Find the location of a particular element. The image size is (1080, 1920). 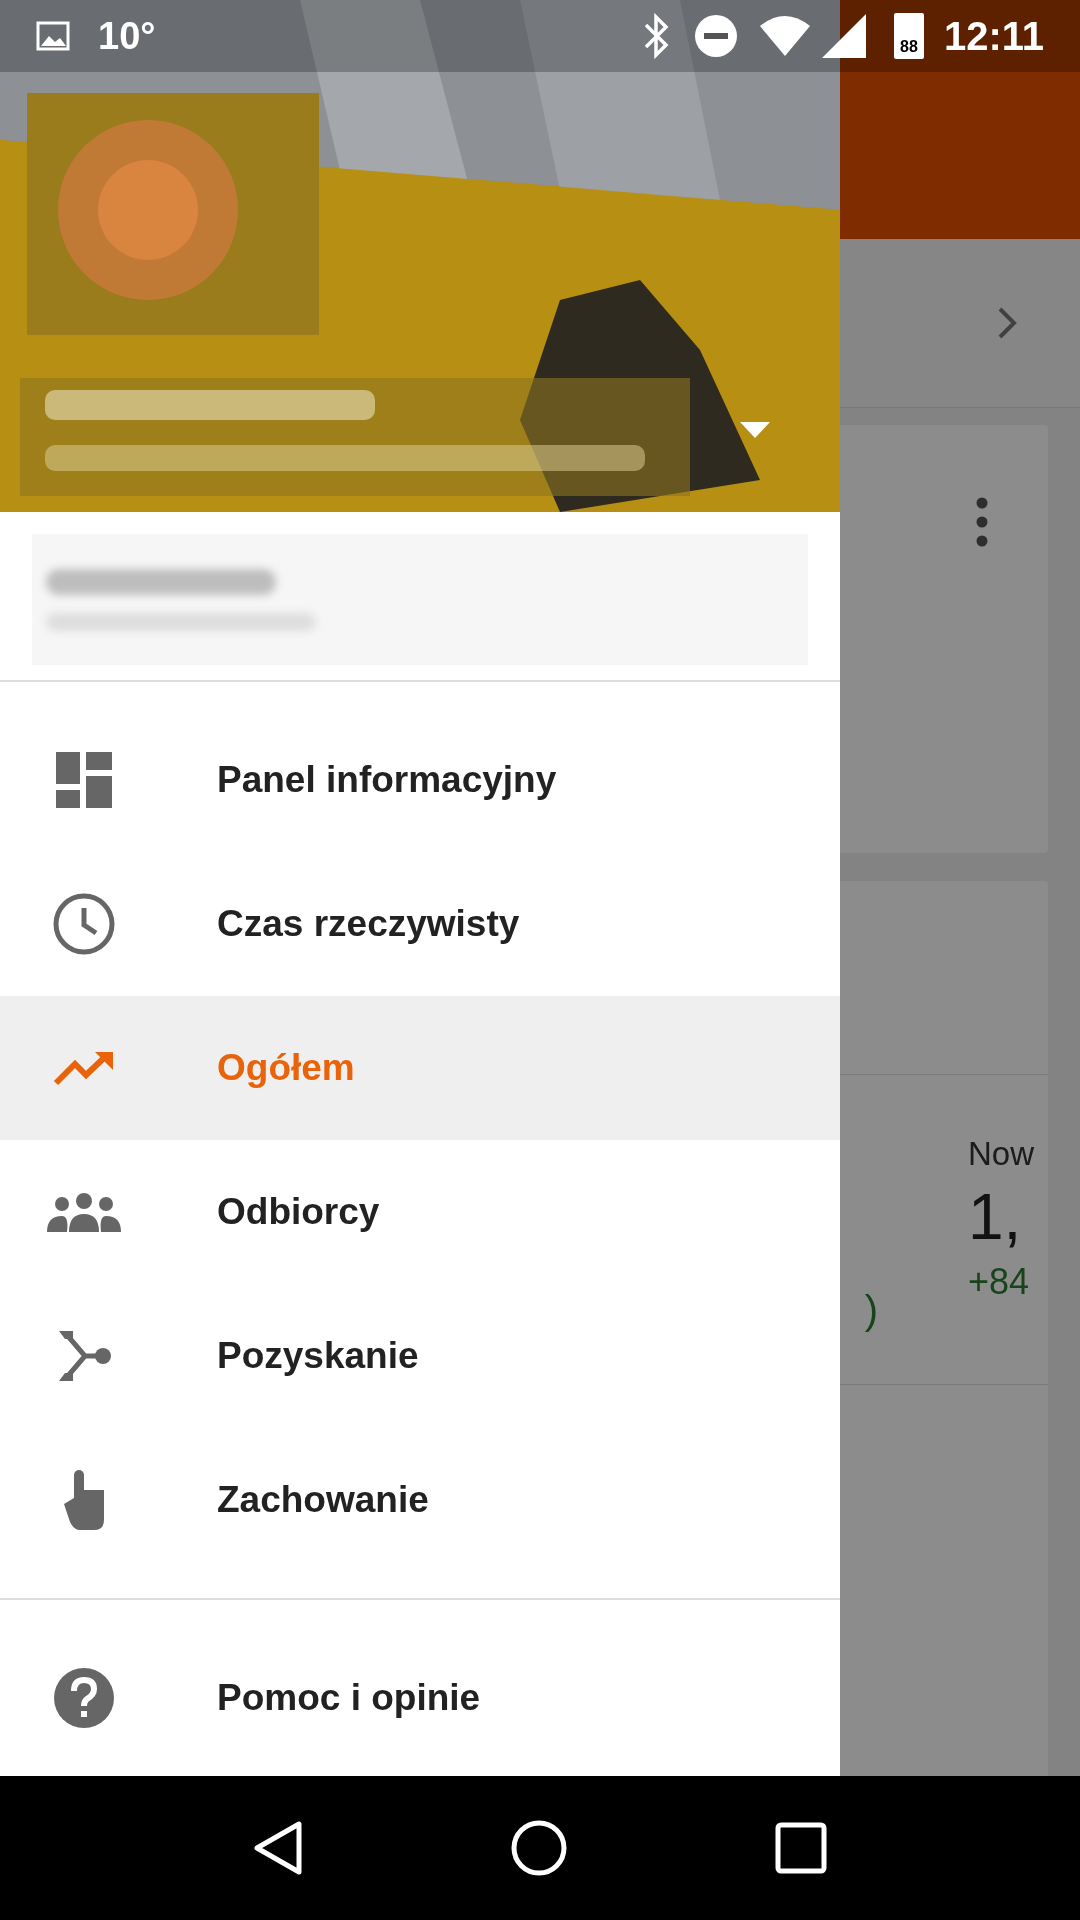

more-vertical-icon is located at coordinates (982, 522).